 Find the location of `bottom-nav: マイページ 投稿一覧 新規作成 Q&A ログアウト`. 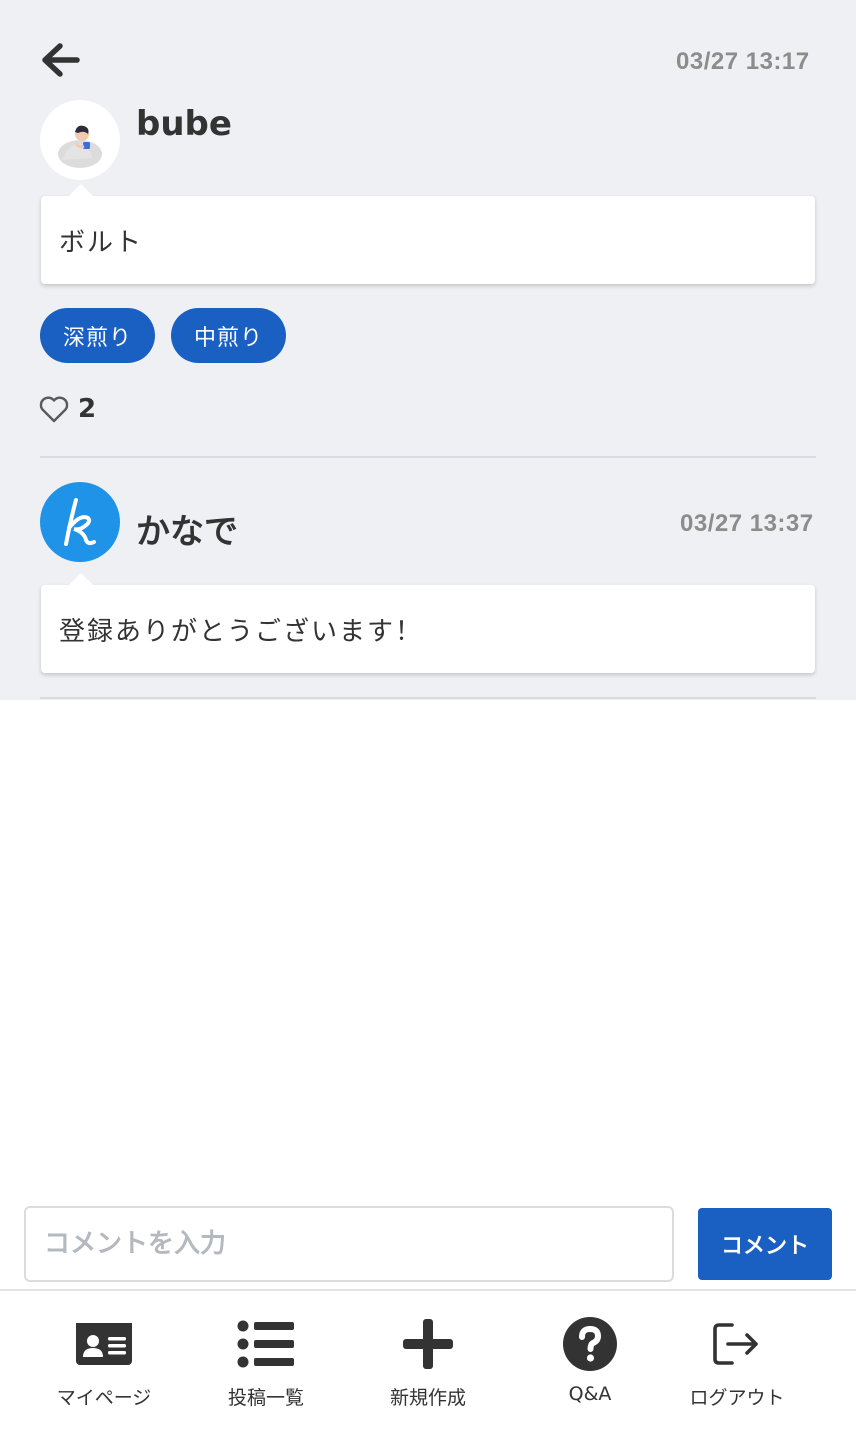

bottom-nav: マイページ 投稿一覧 新規作成 Q&A ログアウト is located at coordinates (428, 1359).